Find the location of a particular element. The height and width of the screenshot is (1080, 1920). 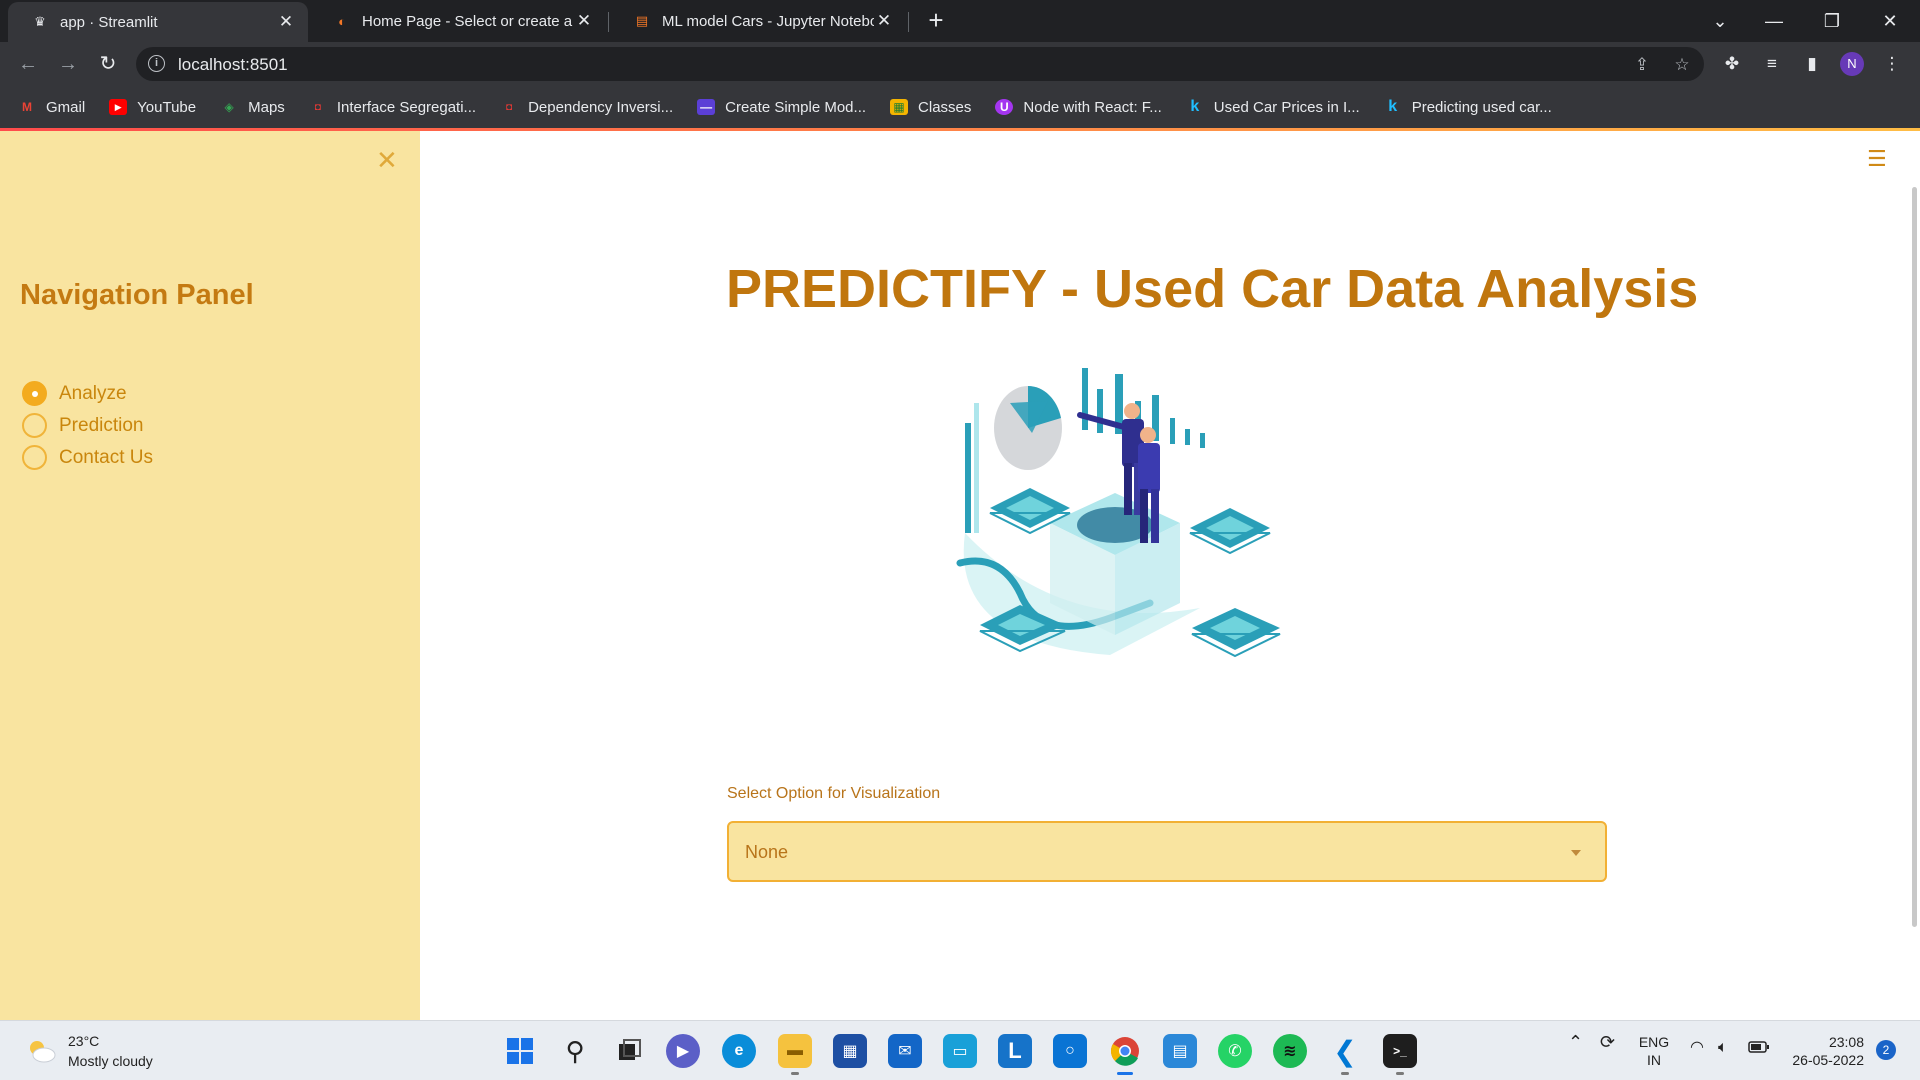

url-text: localhost:8501 is located at coordinates (233, 64).